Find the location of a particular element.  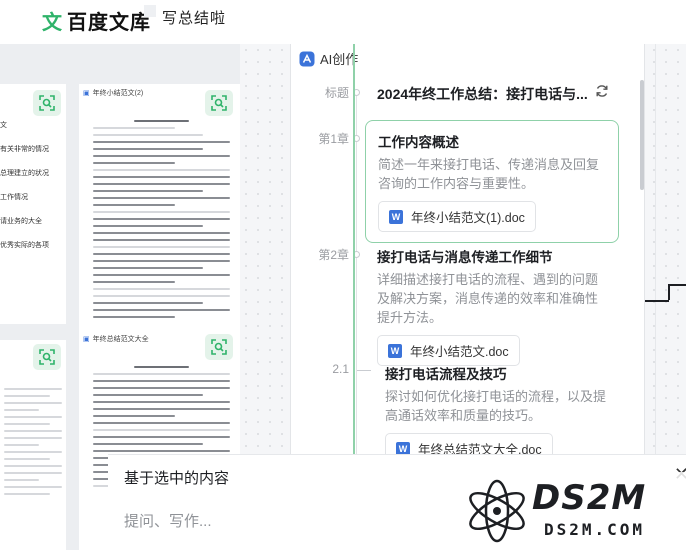

section-label: 2.1 is located at coordinates (340, 369).